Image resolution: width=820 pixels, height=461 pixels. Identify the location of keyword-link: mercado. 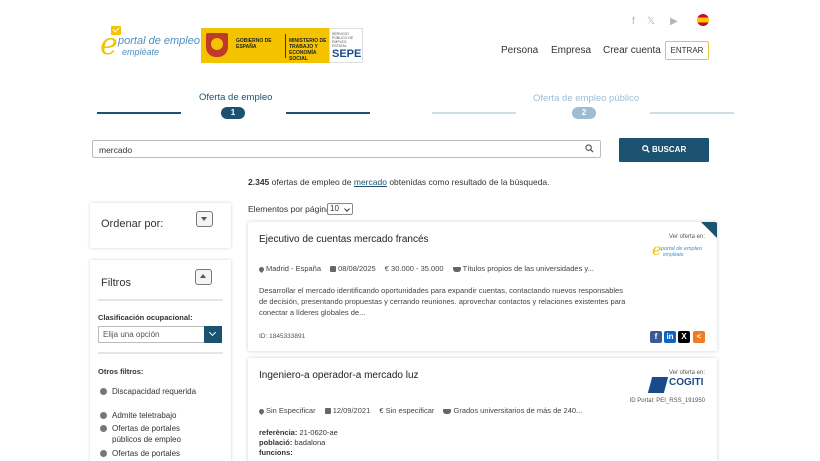
(370, 182).